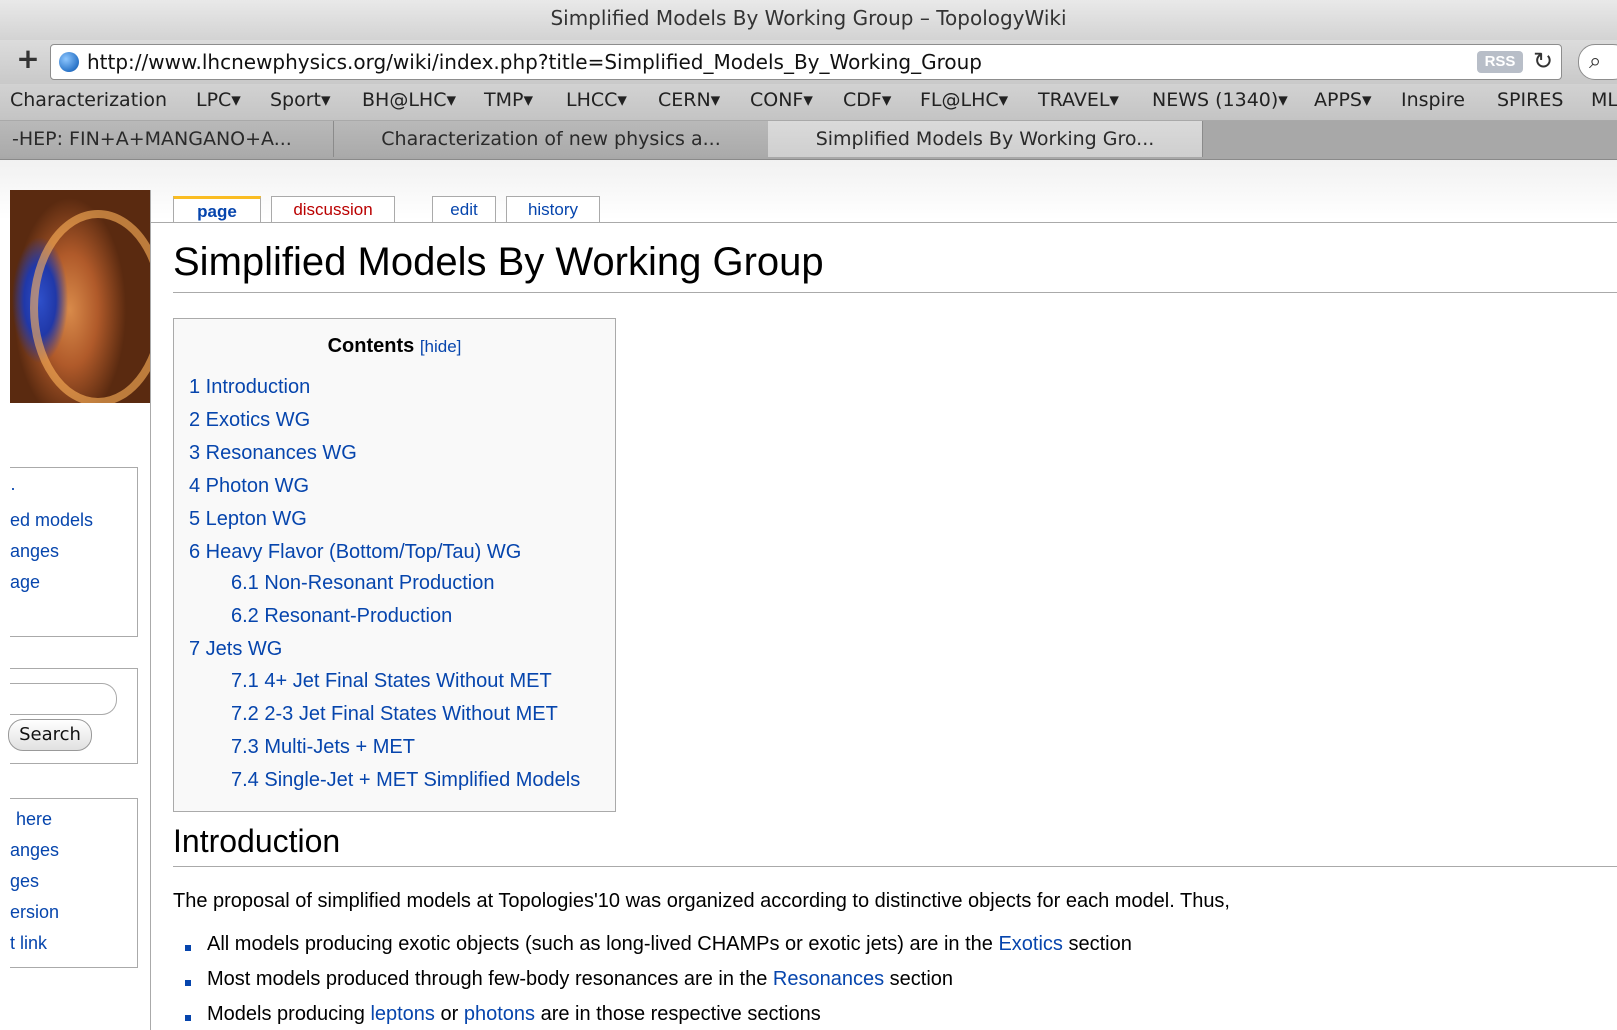 Image resolution: width=1617 pixels, height=1030 pixels. I want to click on rss-button: RSS, so click(1500, 62).